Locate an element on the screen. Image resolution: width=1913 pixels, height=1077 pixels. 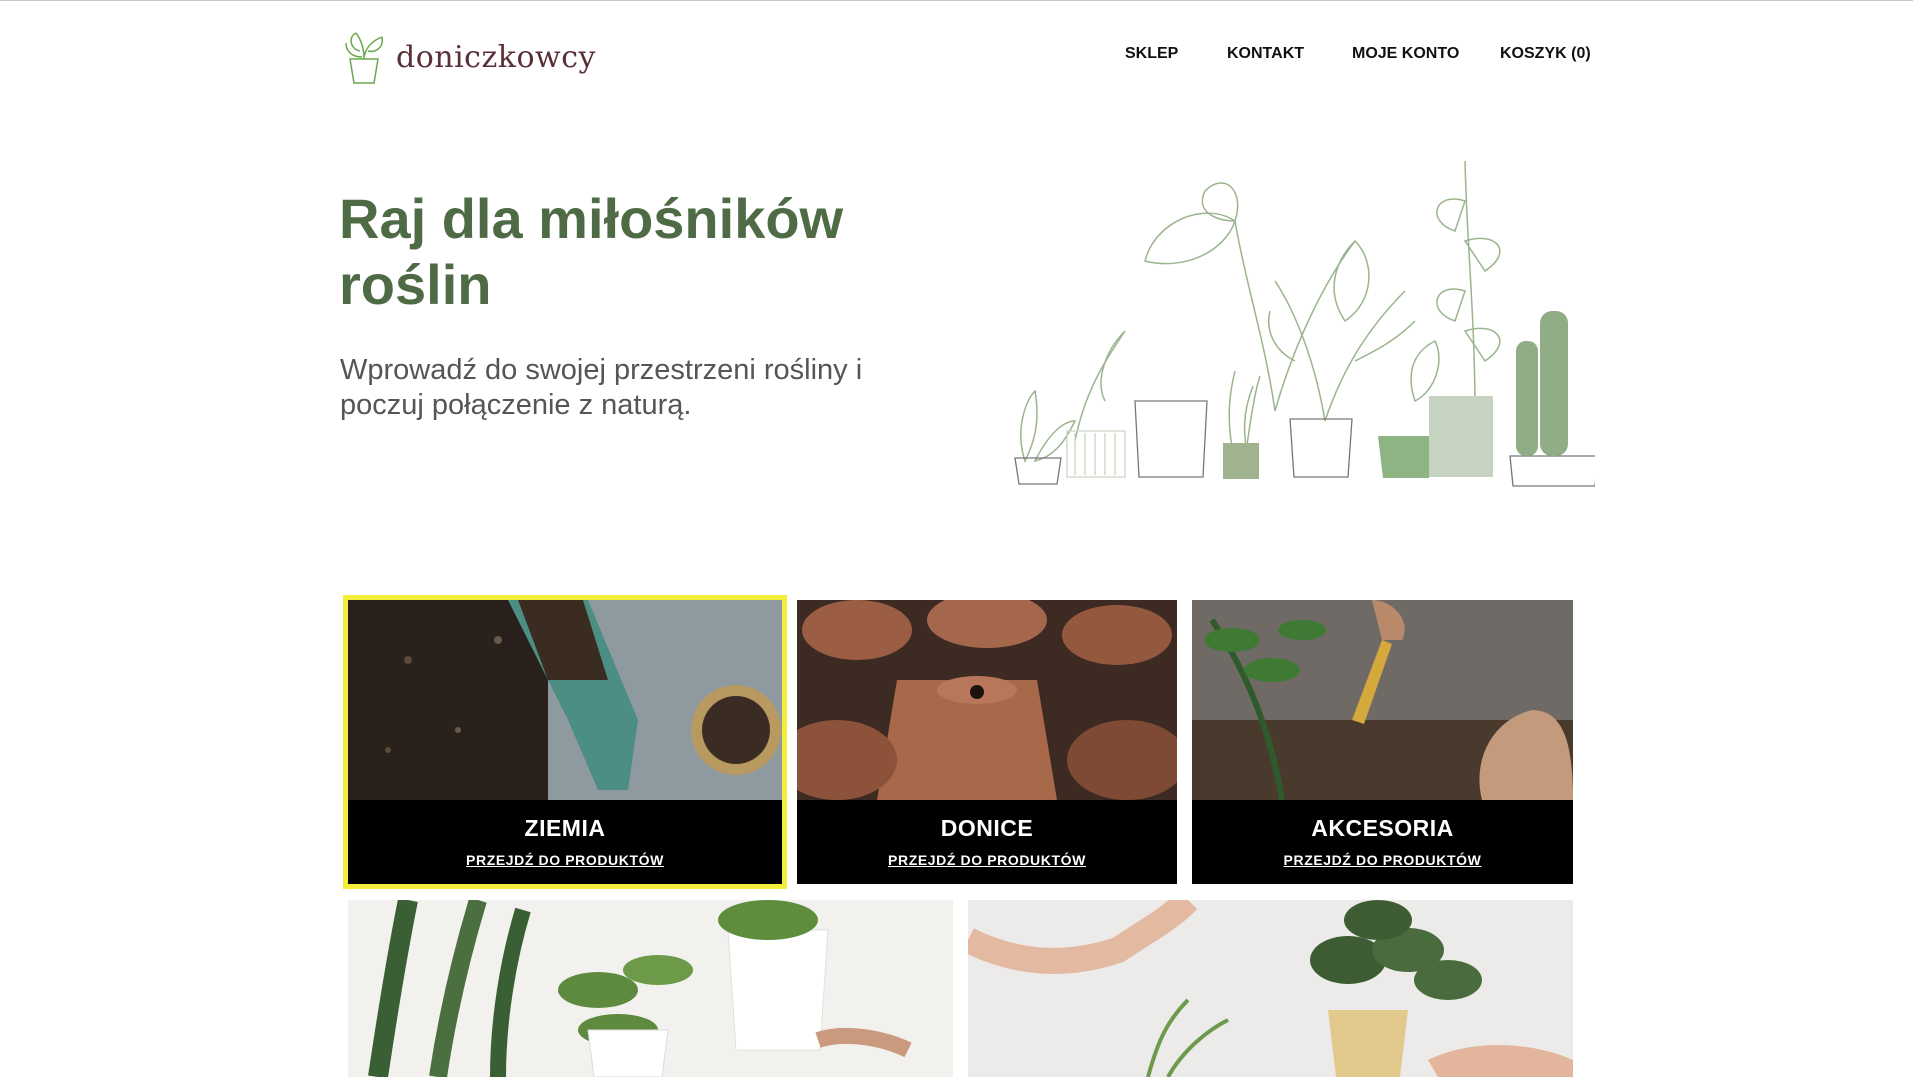
hands-holding-plant-photo is located at coordinates (1270, 988).